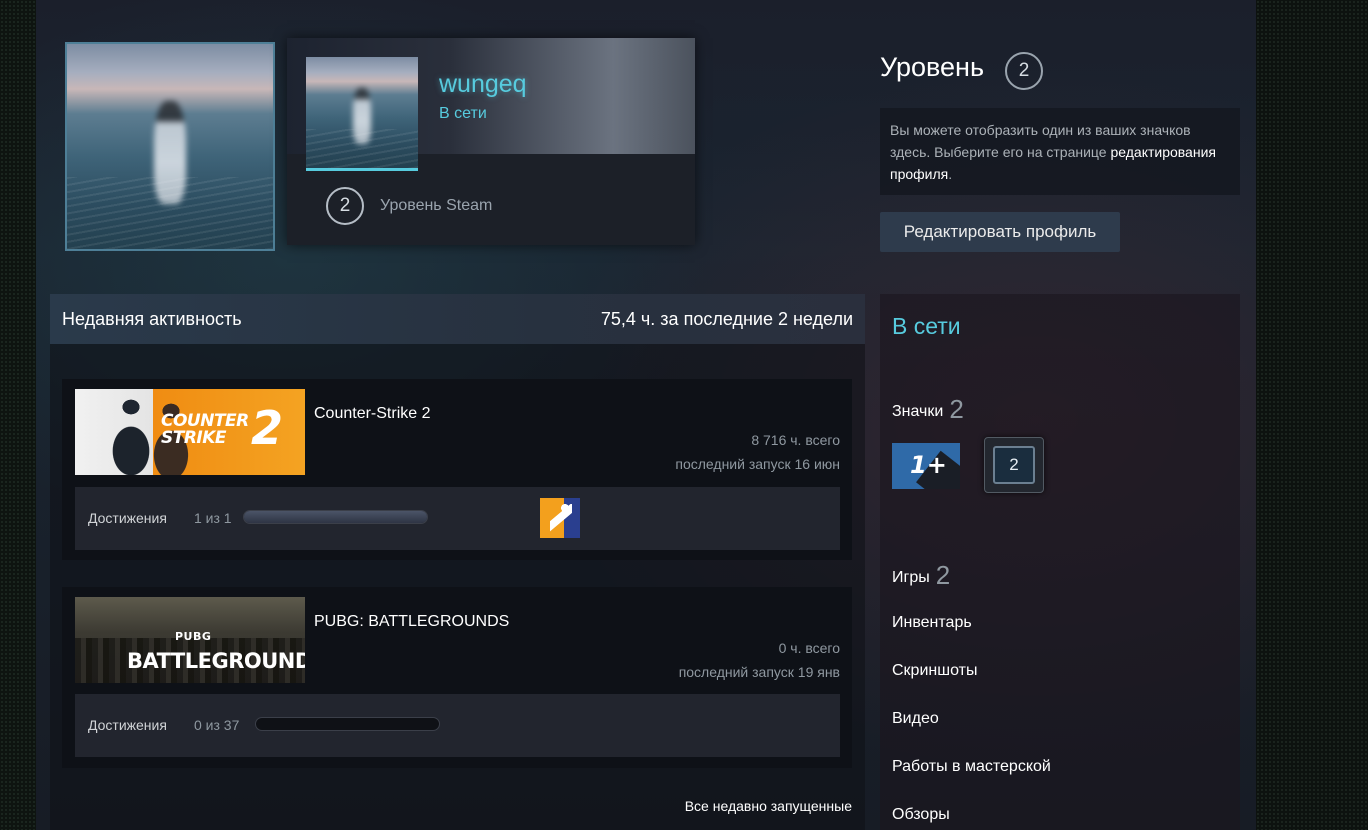 The image size is (1368, 830). I want to click on avatar-photo, so click(170, 146).